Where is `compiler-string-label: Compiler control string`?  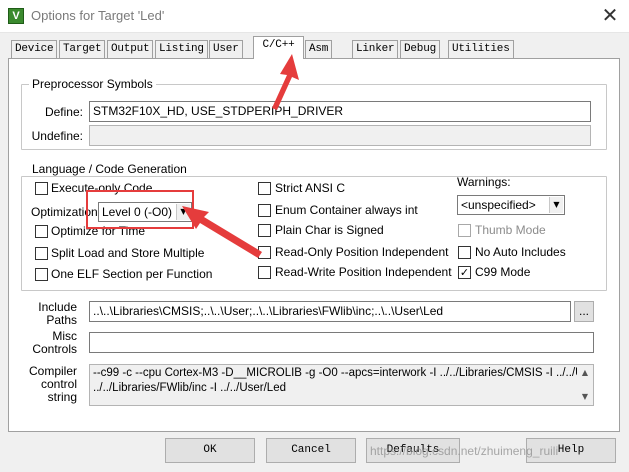
compiler-string-label: Compiler control string is located at coordinates (51, 384).